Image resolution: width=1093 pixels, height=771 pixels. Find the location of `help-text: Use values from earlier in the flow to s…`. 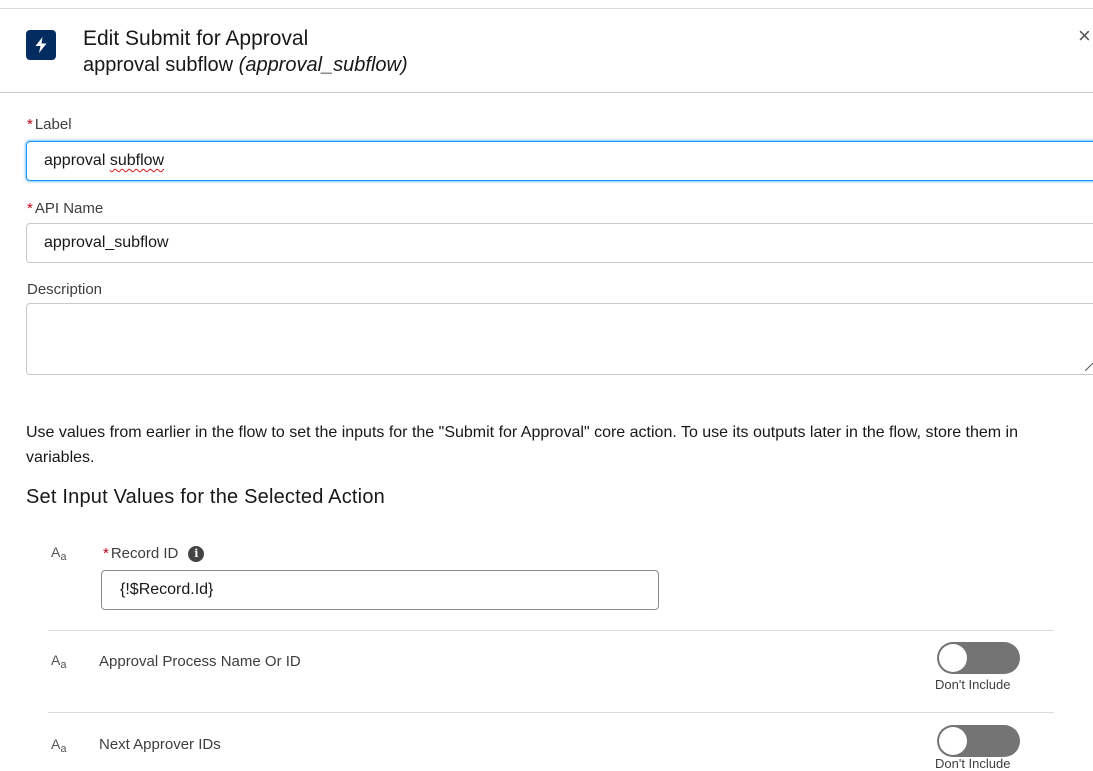

help-text: Use values from earlier in the flow to s… is located at coordinates (522, 445).